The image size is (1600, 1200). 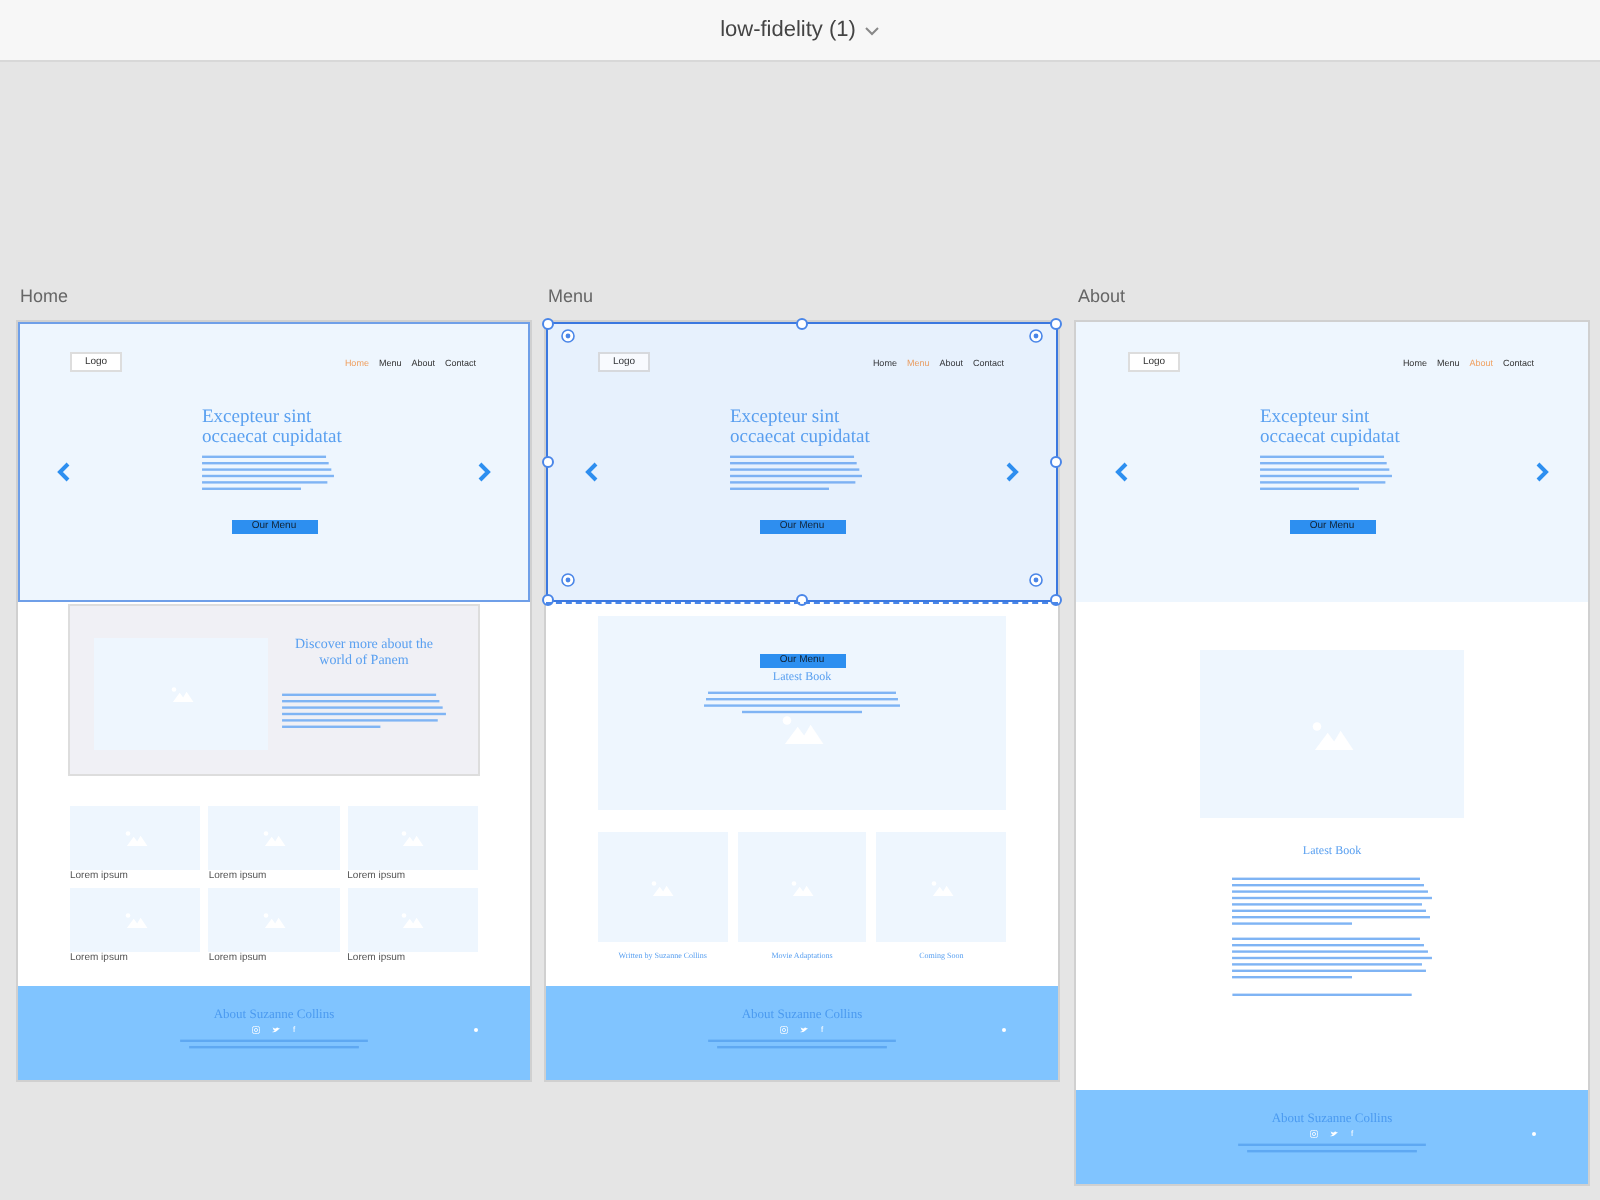 What do you see at coordinates (571, 296) in the screenshot?
I see `artboard-name: Menu` at bounding box center [571, 296].